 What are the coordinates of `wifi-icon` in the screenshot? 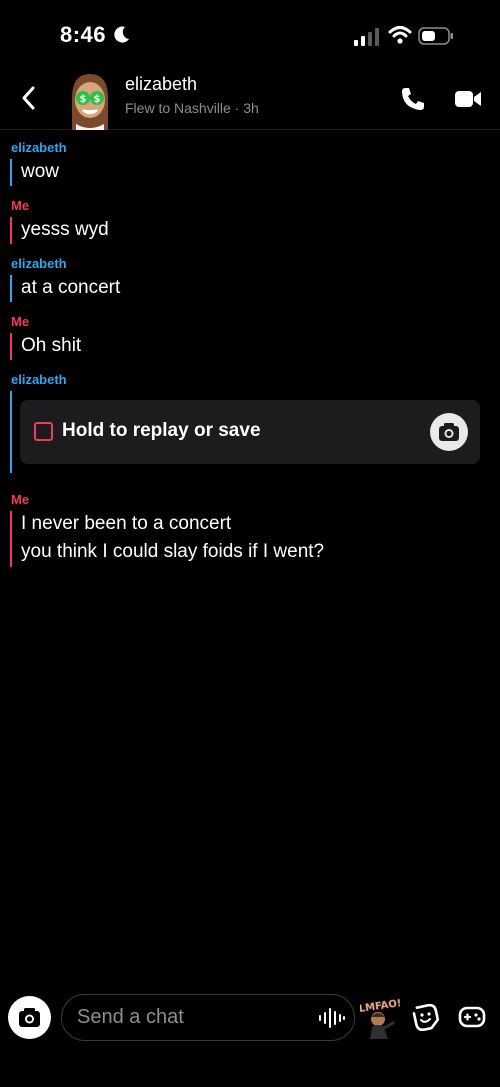 It's located at (400, 35).